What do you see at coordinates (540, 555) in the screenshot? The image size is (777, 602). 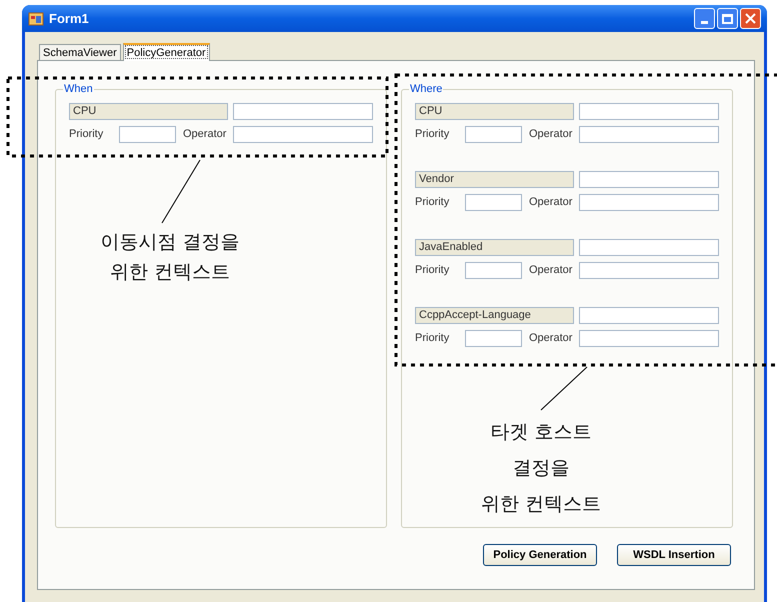 I see `action-button: Policy Generation` at bounding box center [540, 555].